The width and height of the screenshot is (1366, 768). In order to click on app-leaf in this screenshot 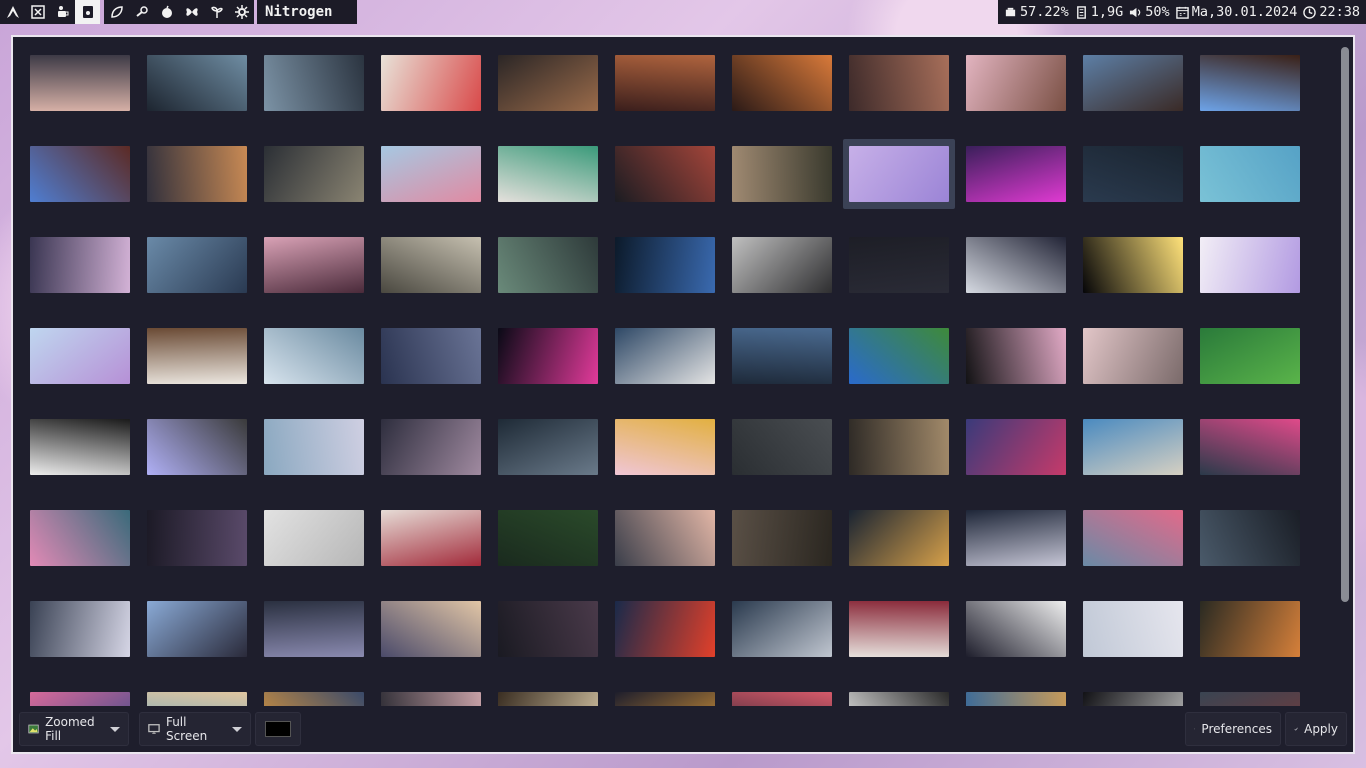, I will do `click(116, 12)`.